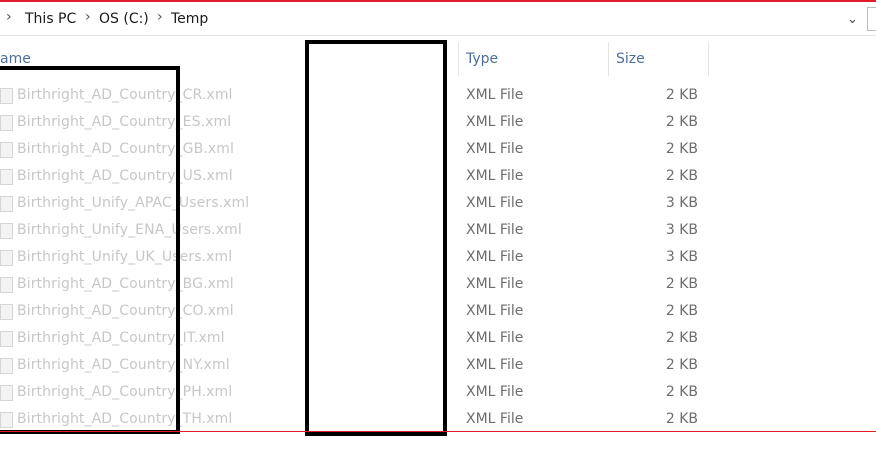 The width and height of the screenshot is (876, 460). What do you see at coordinates (50, 19) in the screenshot?
I see `breadcrumb-item-this-pc: This PC` at bounding box center [50, 19].